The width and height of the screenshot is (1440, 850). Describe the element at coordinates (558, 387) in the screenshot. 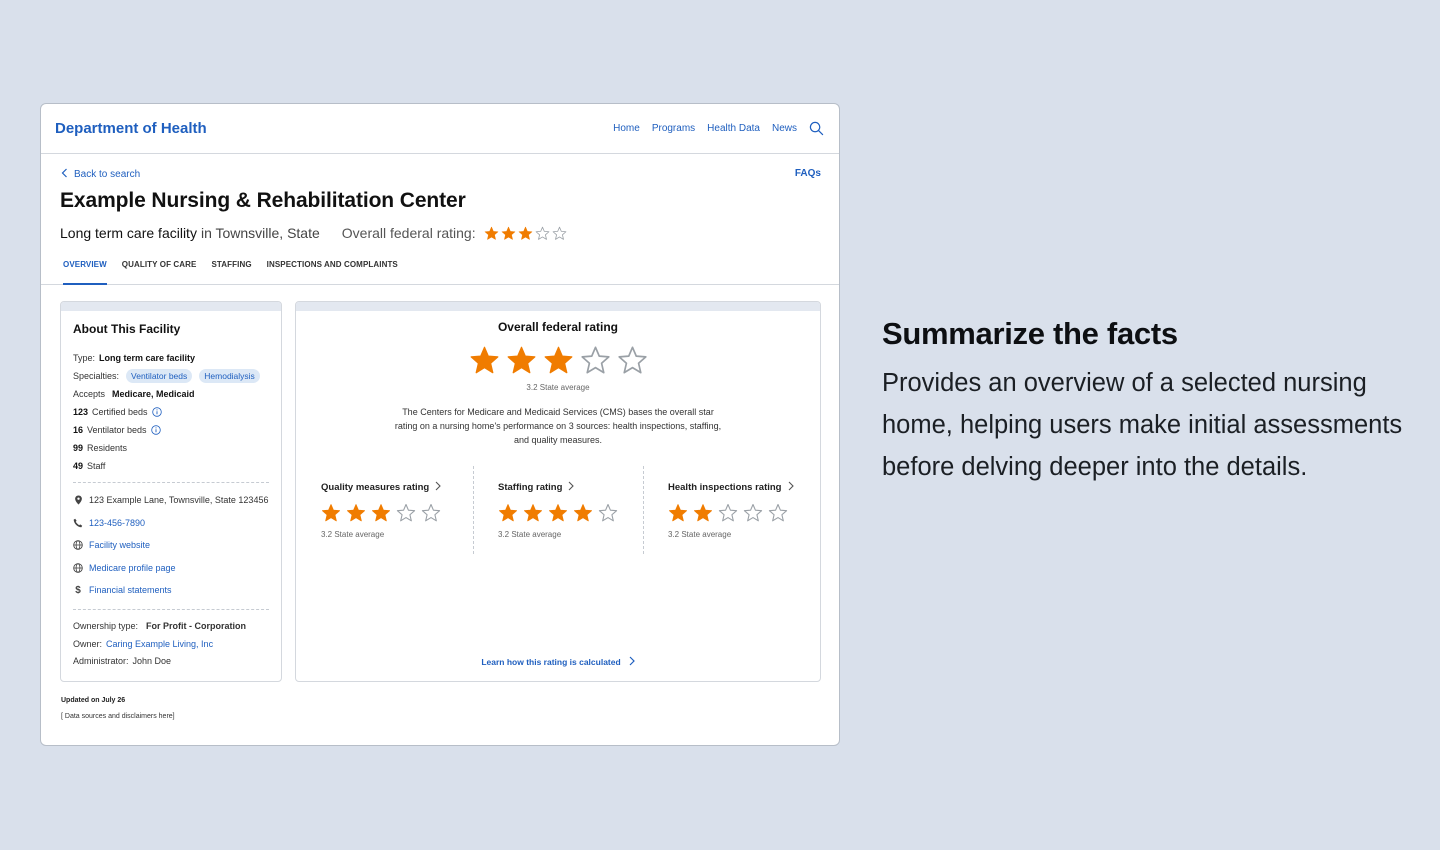

I see `state-average: 3.2 State average` at that location.